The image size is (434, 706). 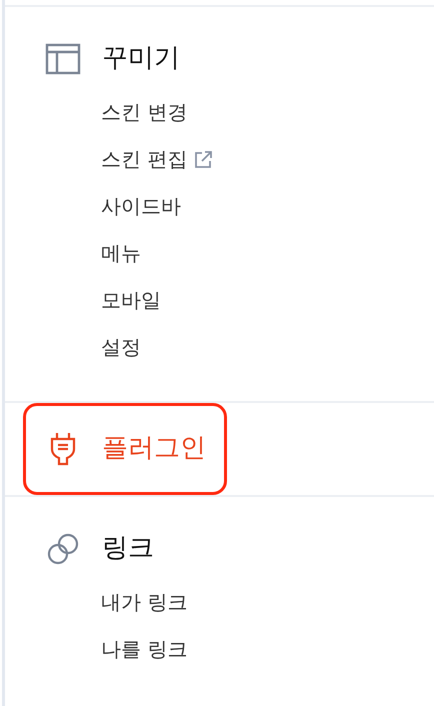 I want to click on submenu-link: 사이드바, so click(x=141, y=206).